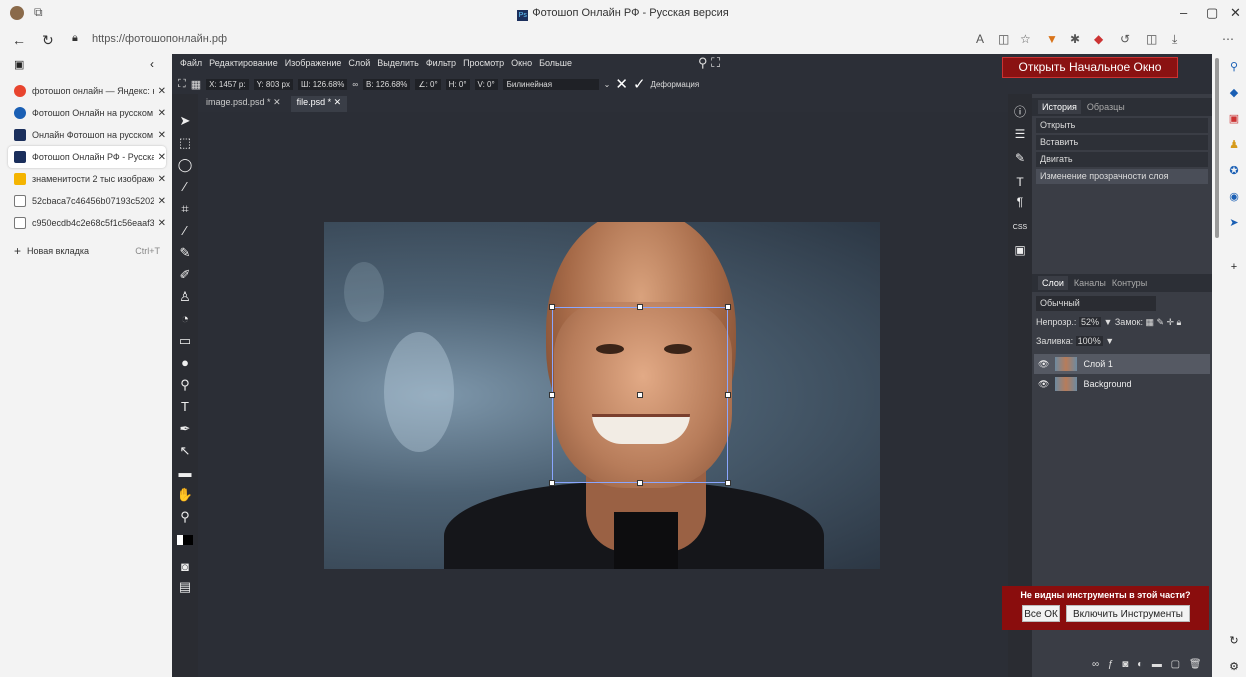 Image resolution: width=1246 pixels, height=677 pixels. I want to click on move-tool-icon: ➤, so click(185, 121).